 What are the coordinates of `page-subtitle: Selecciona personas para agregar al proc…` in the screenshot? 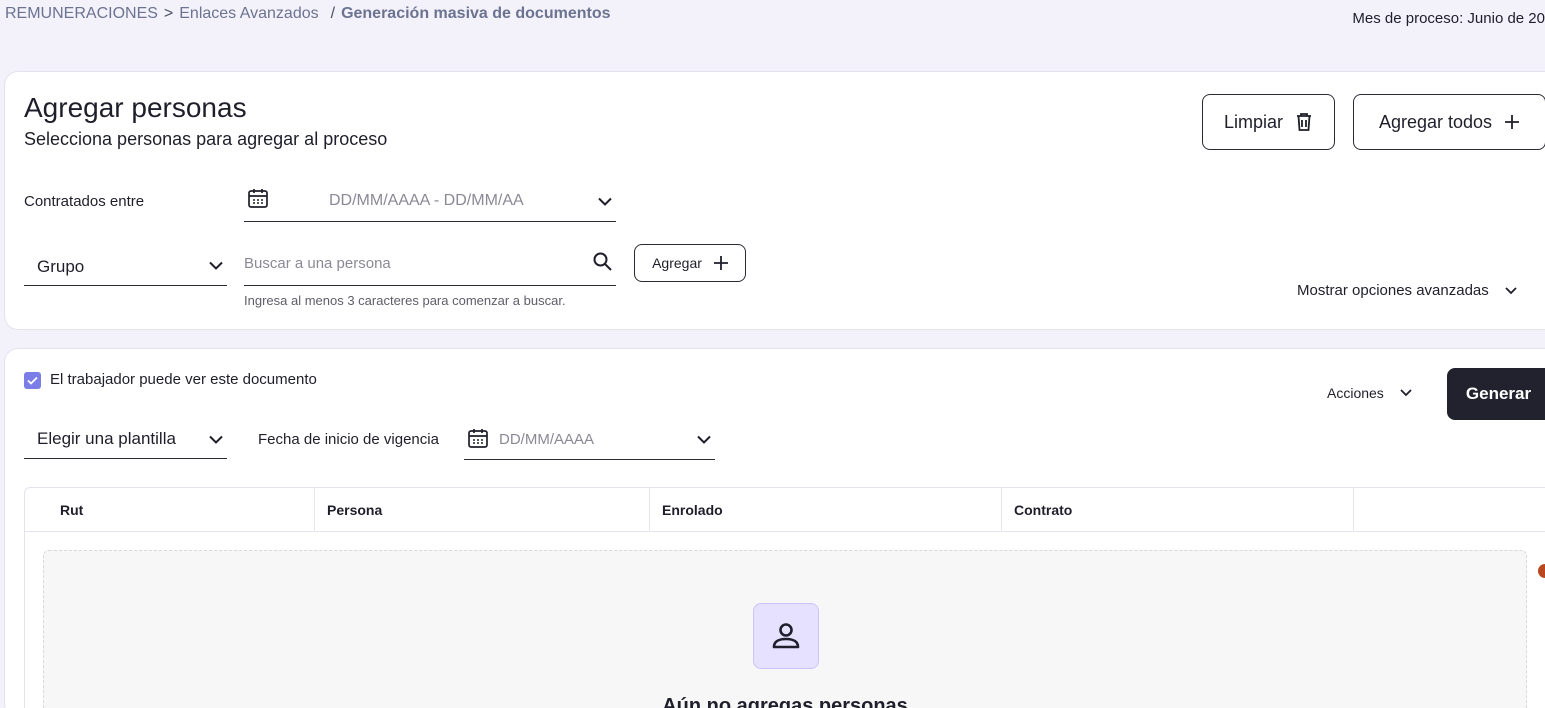 It's located at (206, 139).